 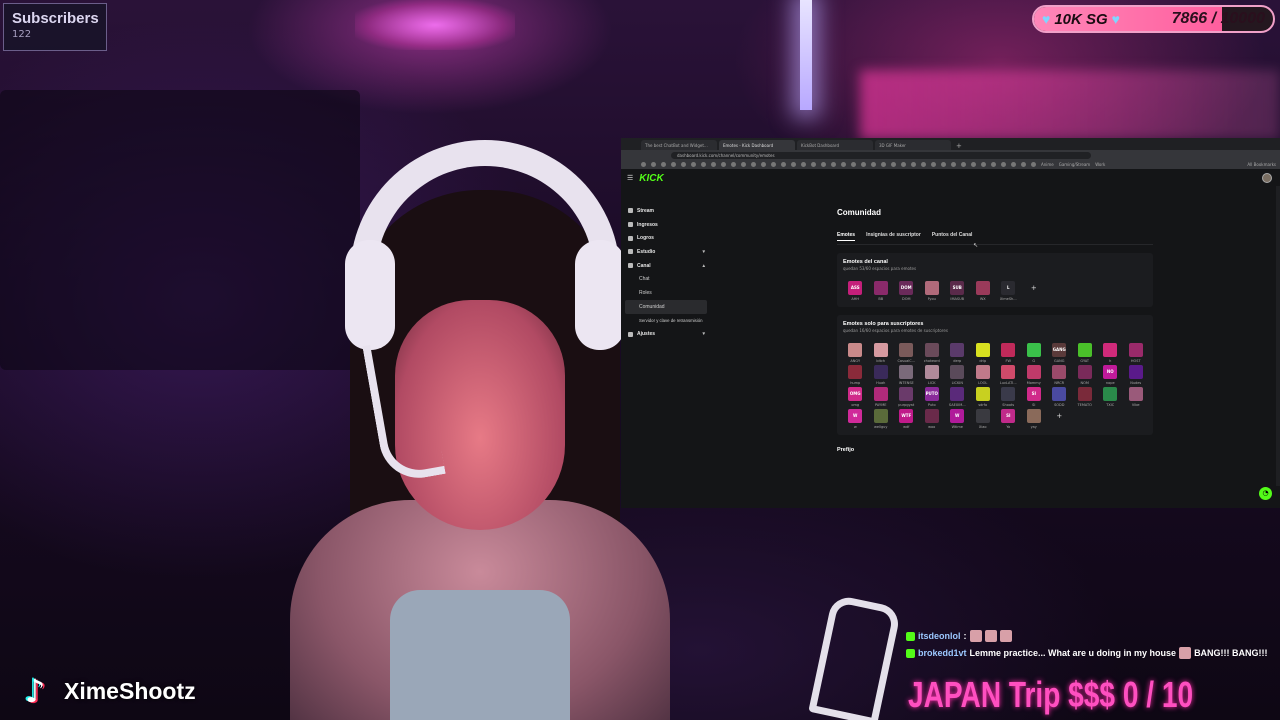 What do you see at coordinates (846, 236) in the screenshot?
I see `tab-emotes: Emotes` at bounding box center [846, 236].